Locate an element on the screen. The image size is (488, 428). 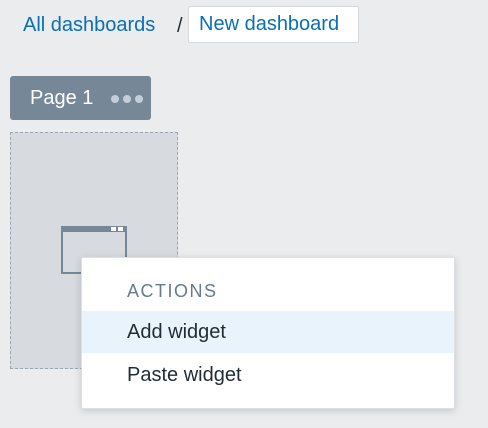
all-dashboards-link: All dashboards is located at coordinates (89, 25).